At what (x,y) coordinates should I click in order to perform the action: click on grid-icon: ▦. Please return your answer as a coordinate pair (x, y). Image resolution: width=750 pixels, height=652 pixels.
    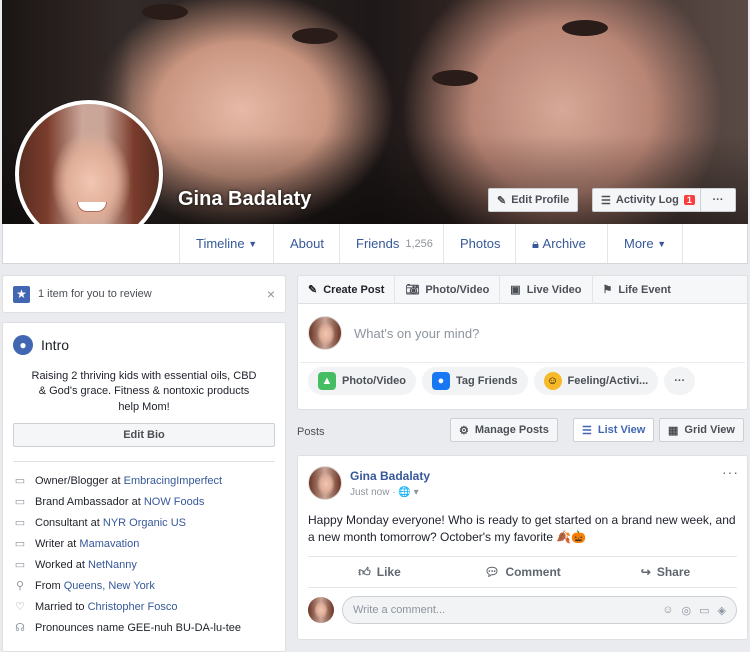
    Looking at the image, I should click on (673, 430).